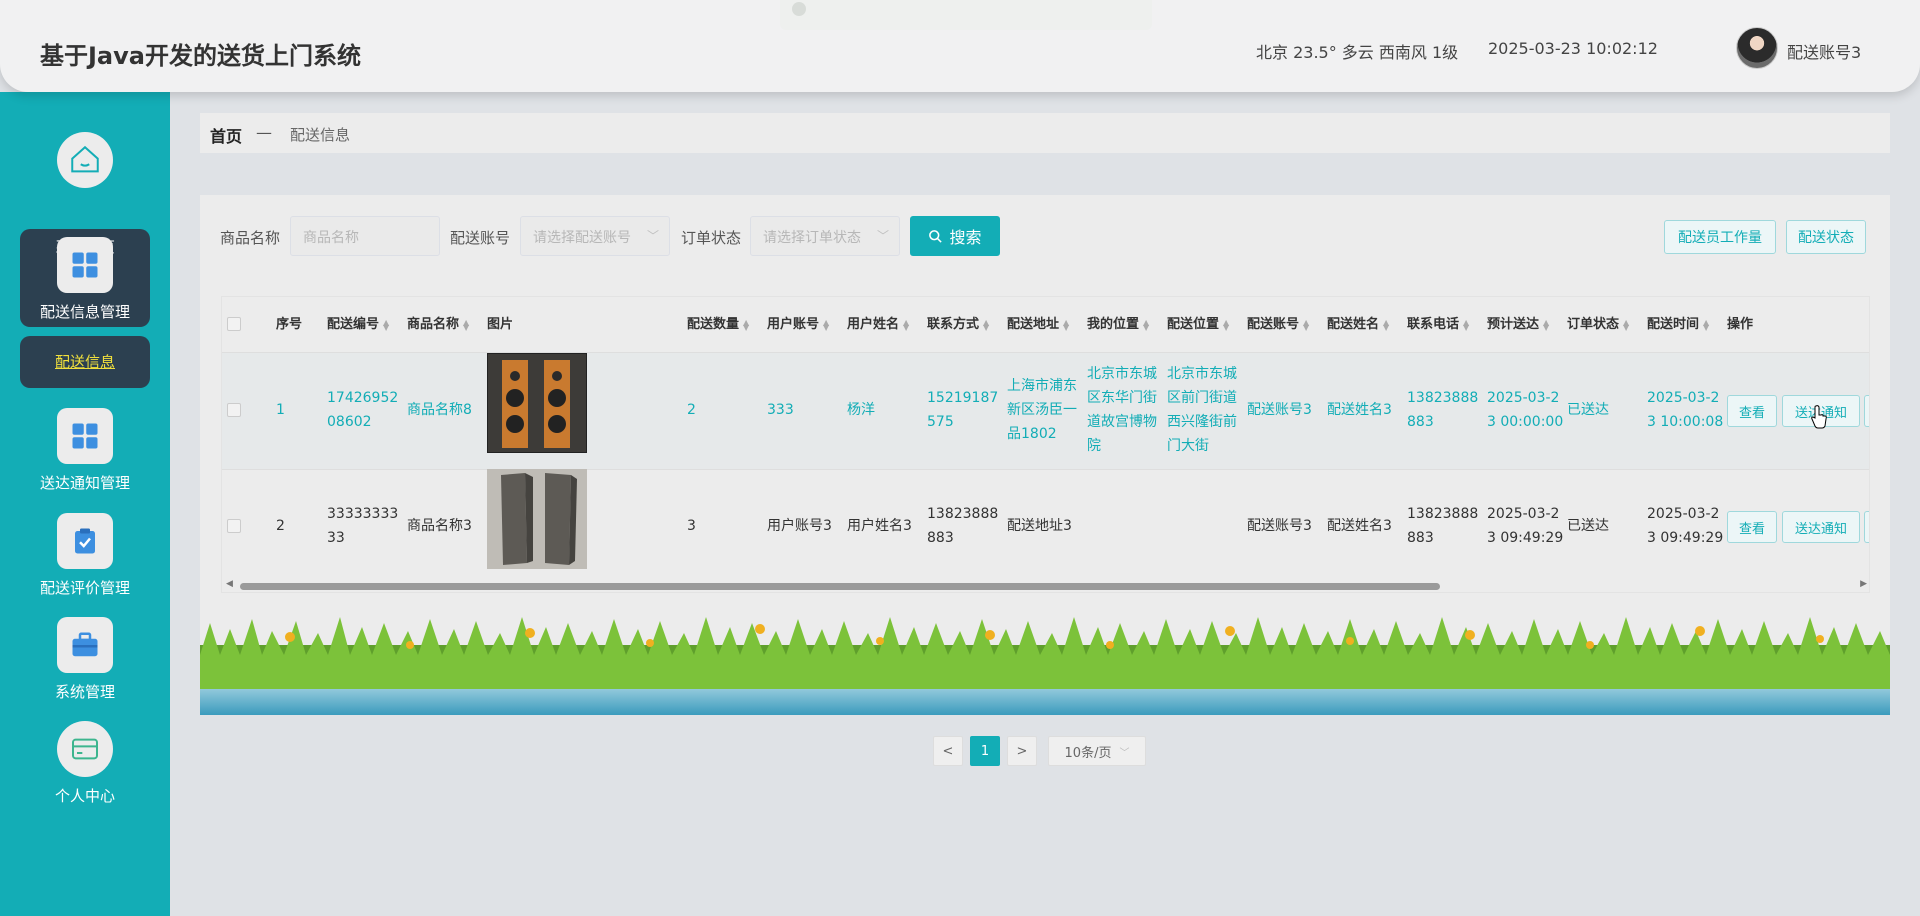 Image resolution: width=1920 pixels, height=916 pixels. What do you see at coordinates (799, 324) in the screenshot?
I see `col-header: 用户账号 ▲ ▼` at bounding box center [799, 324].